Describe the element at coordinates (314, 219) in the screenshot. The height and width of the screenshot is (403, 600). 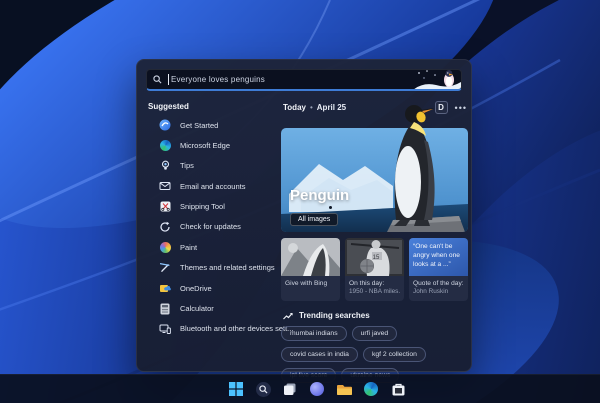
I see `all-images-button: All images` at that location.